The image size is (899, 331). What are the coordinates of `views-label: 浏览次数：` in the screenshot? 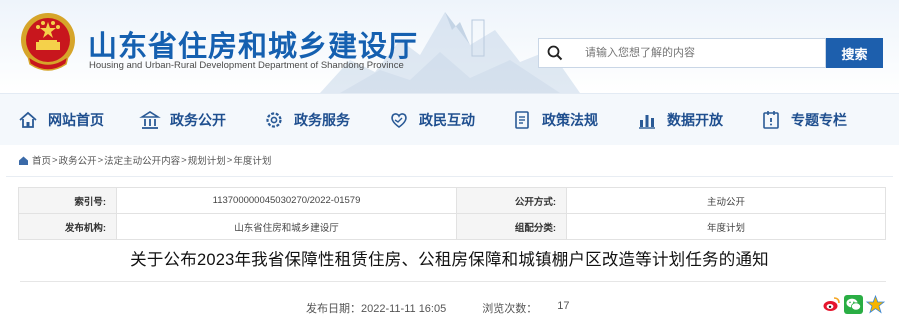 It's located at (510, 309).